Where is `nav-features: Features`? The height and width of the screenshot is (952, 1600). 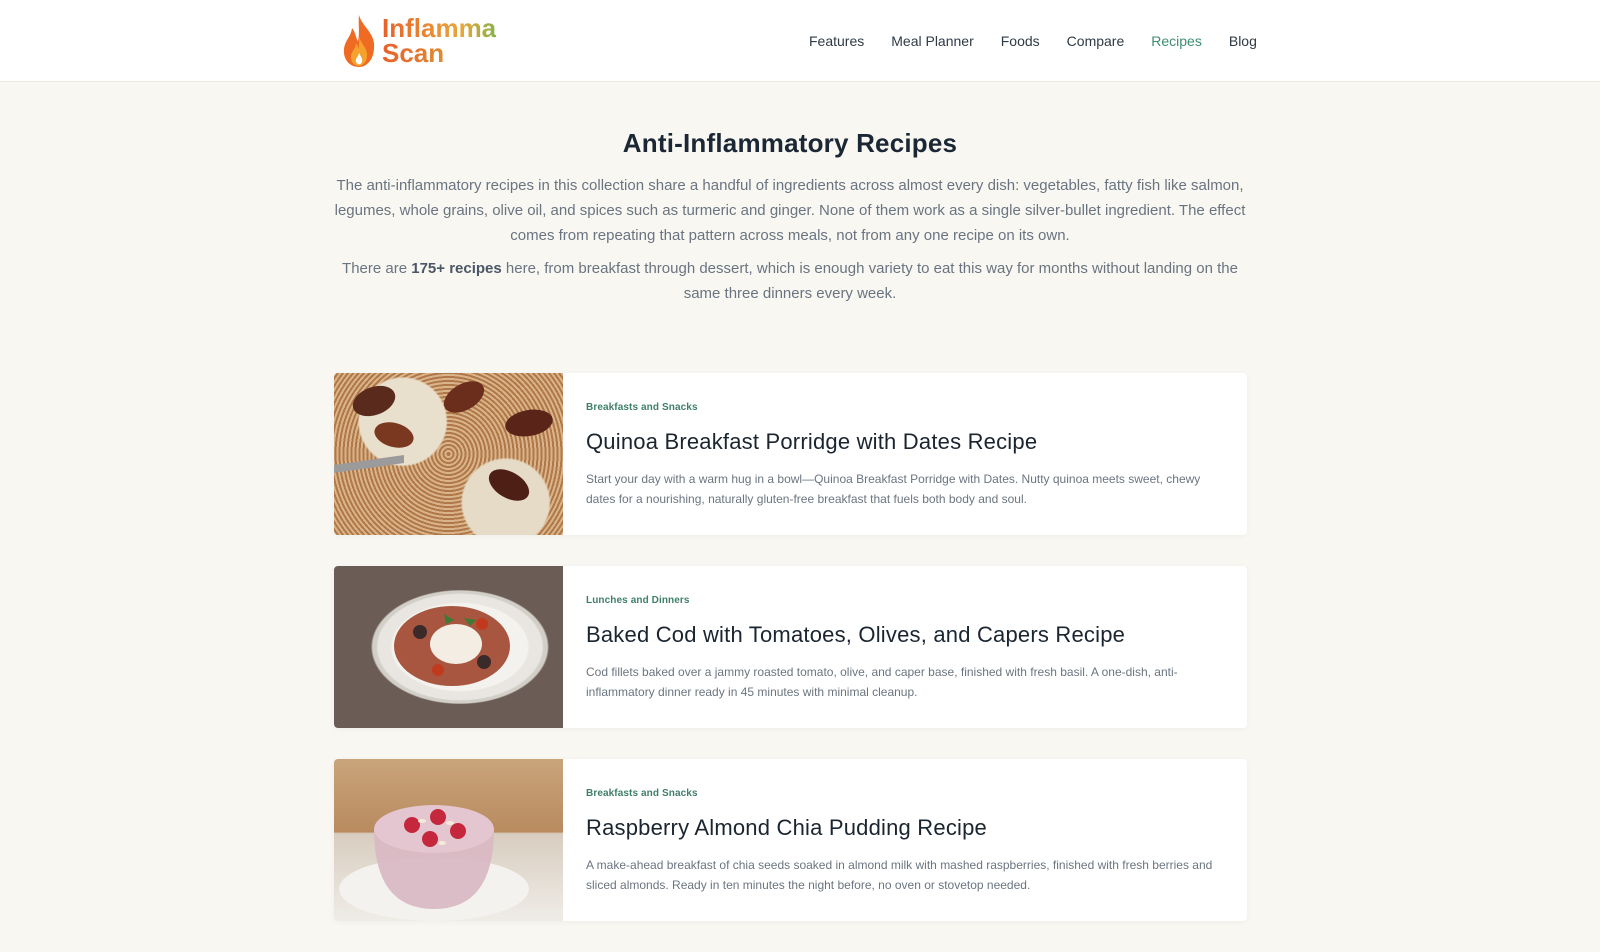
nav-features: Features is located at coordinates (836, 41).